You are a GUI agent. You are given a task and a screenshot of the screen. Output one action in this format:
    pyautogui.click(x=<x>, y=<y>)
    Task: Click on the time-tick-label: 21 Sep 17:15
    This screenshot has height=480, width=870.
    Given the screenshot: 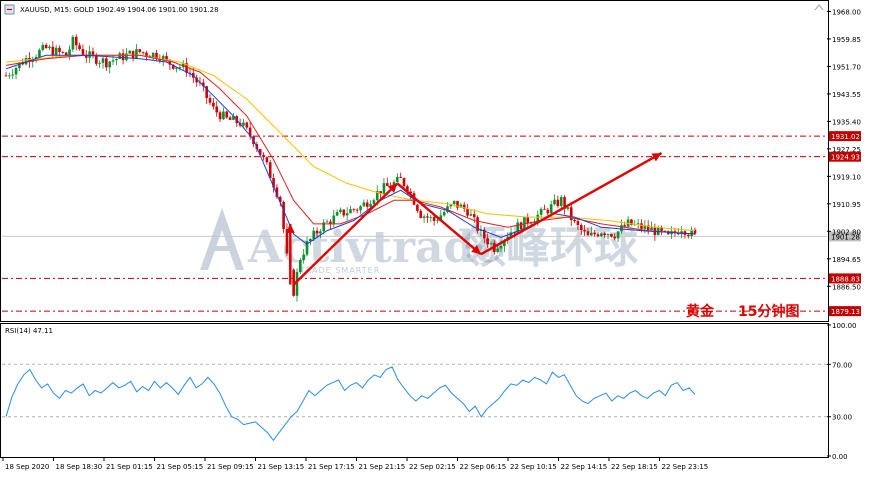 What is the action you would take?
    pyautogui.click(x=331, y=467)
    